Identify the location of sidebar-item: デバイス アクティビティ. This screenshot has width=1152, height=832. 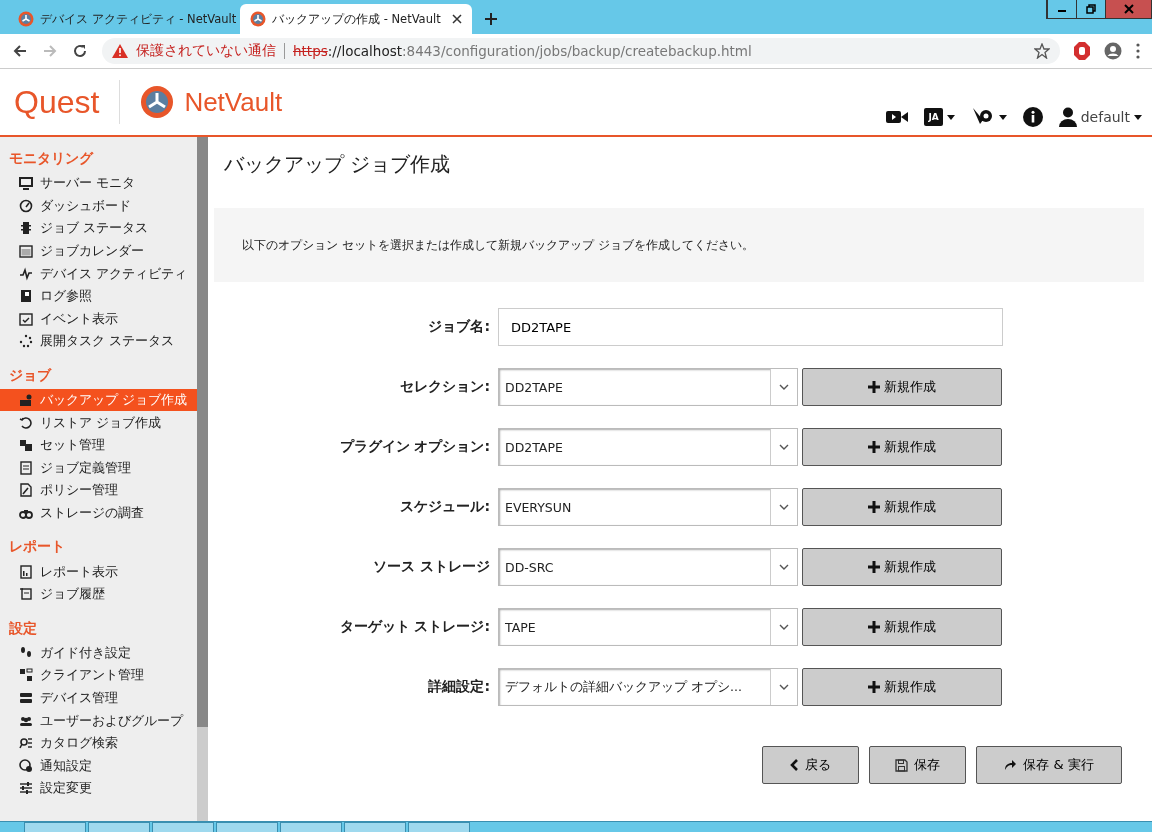
(98, 273).